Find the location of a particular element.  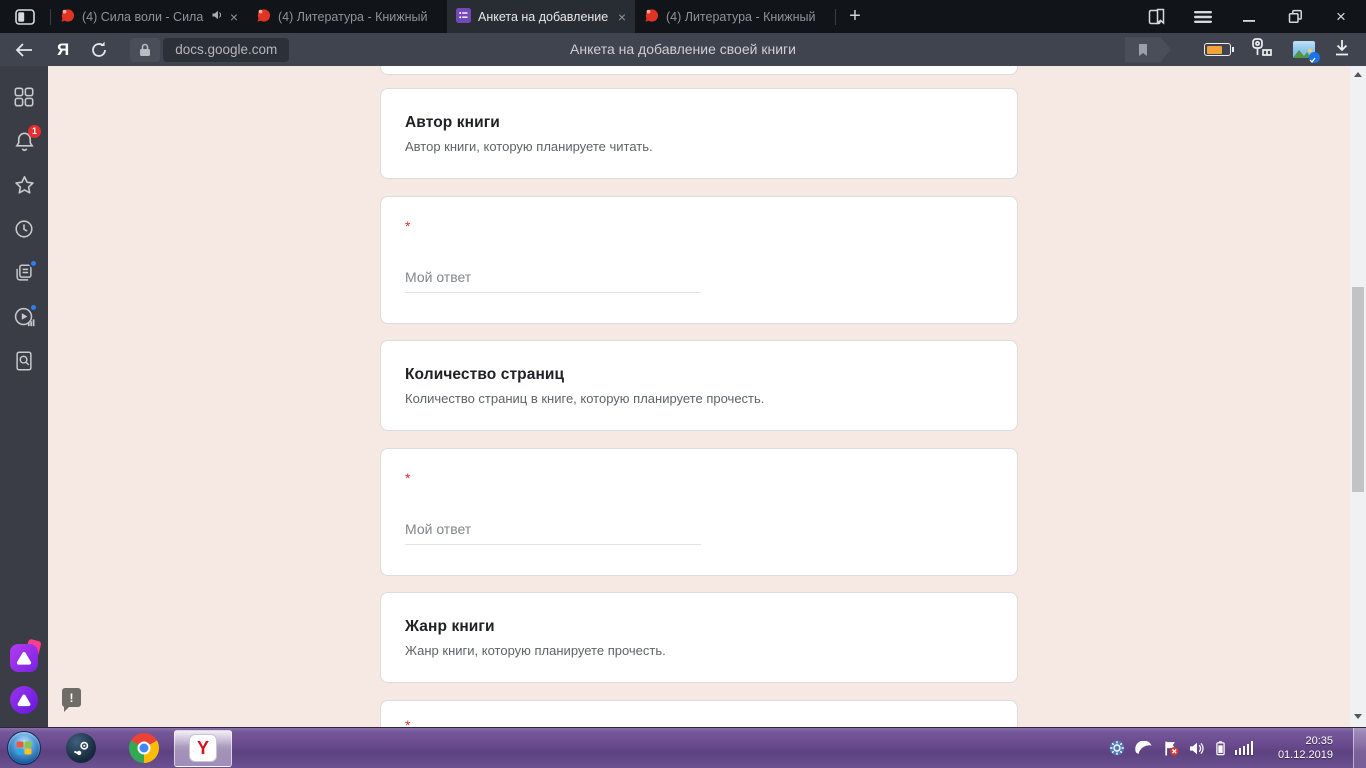

check-badge-icon is located at coordinates (1314, 57).